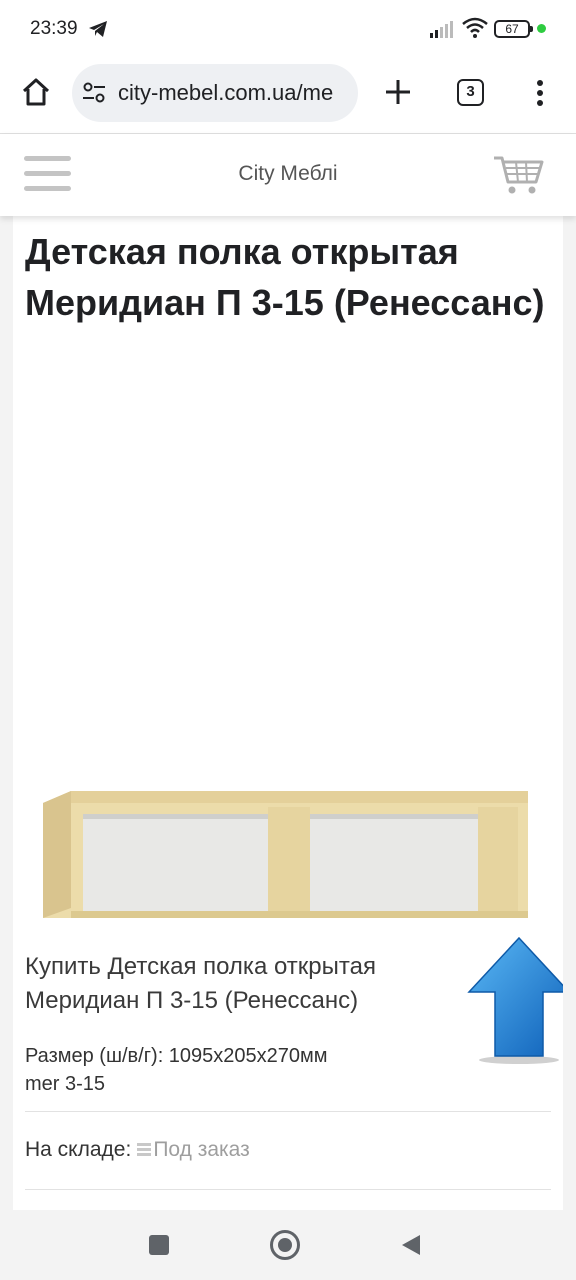 Image resolution: width=576 pixels, height=1280 pixels. What do you see at coordinates (225, 93) in the screenshot?
I see `url-text: city-mebel.com.ua/me` at bounding box center [225, 93].